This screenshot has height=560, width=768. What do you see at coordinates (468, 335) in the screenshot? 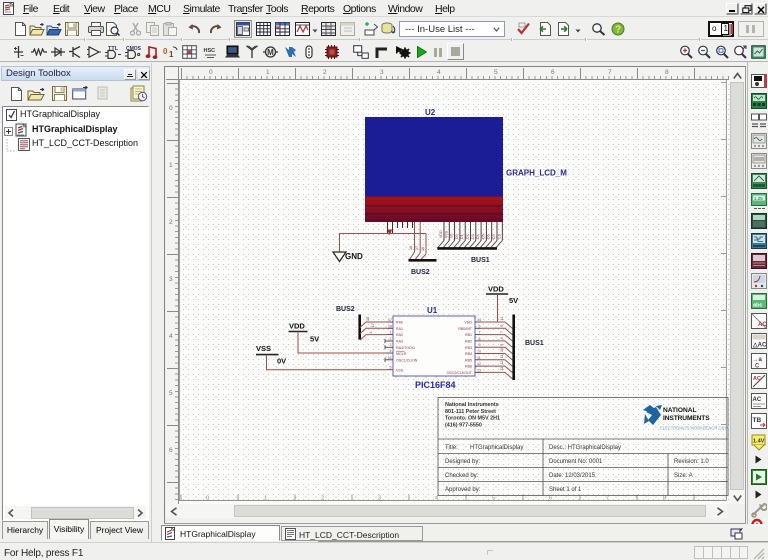
I see `svg-text: RB1` at bounding box center [468, 335].